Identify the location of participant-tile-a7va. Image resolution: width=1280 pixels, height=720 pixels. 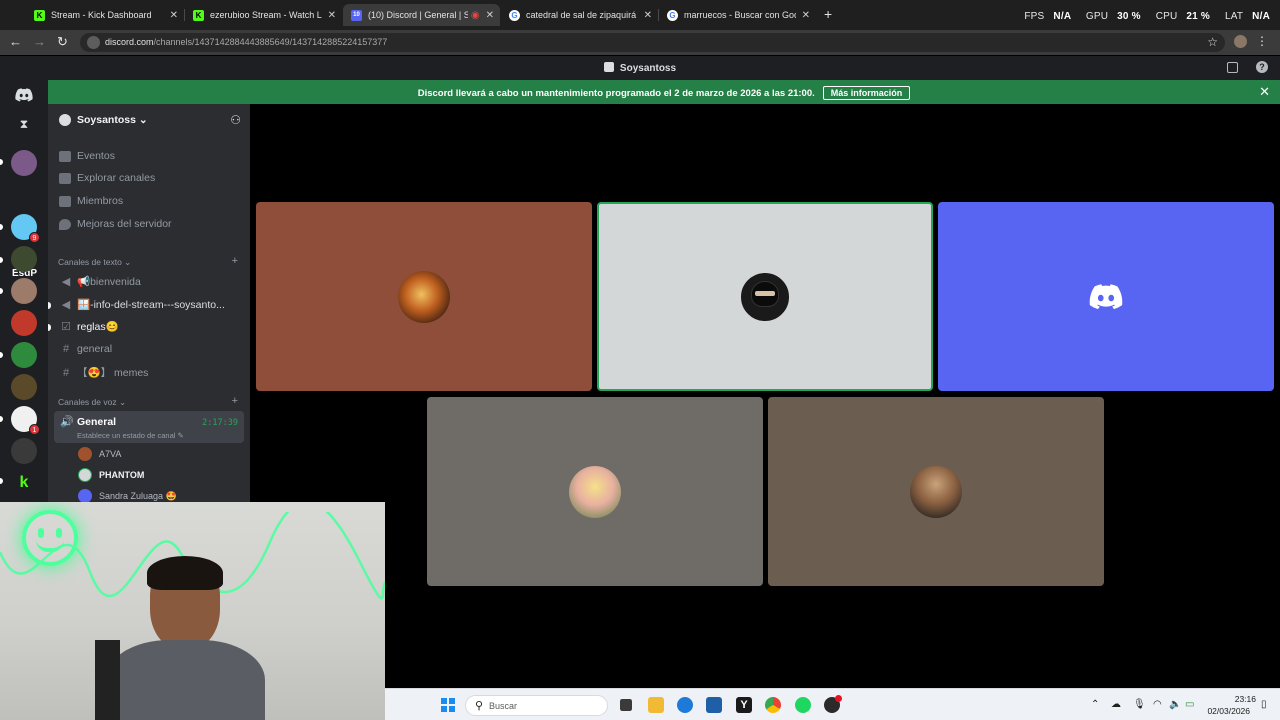
(424, 296).